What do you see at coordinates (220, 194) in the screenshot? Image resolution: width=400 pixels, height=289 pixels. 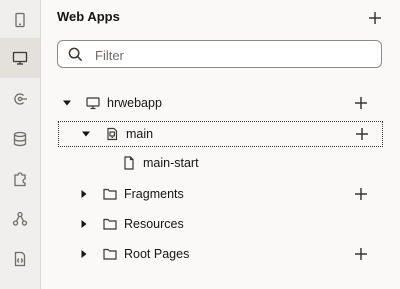 I see `tree-row-fragments: Fragments` at bounding box center [220, 194].